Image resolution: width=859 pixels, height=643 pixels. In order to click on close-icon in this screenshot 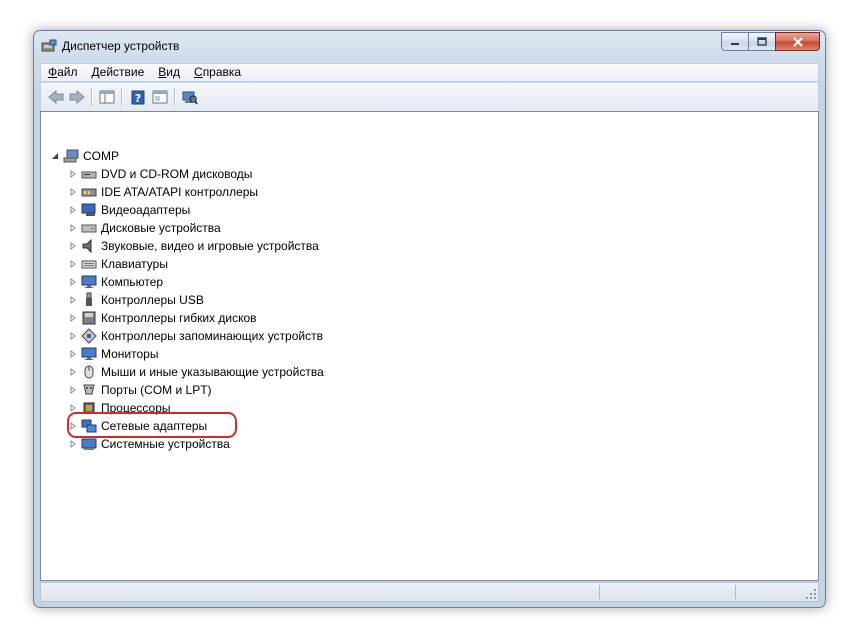, I will do `click(797, 41)`.